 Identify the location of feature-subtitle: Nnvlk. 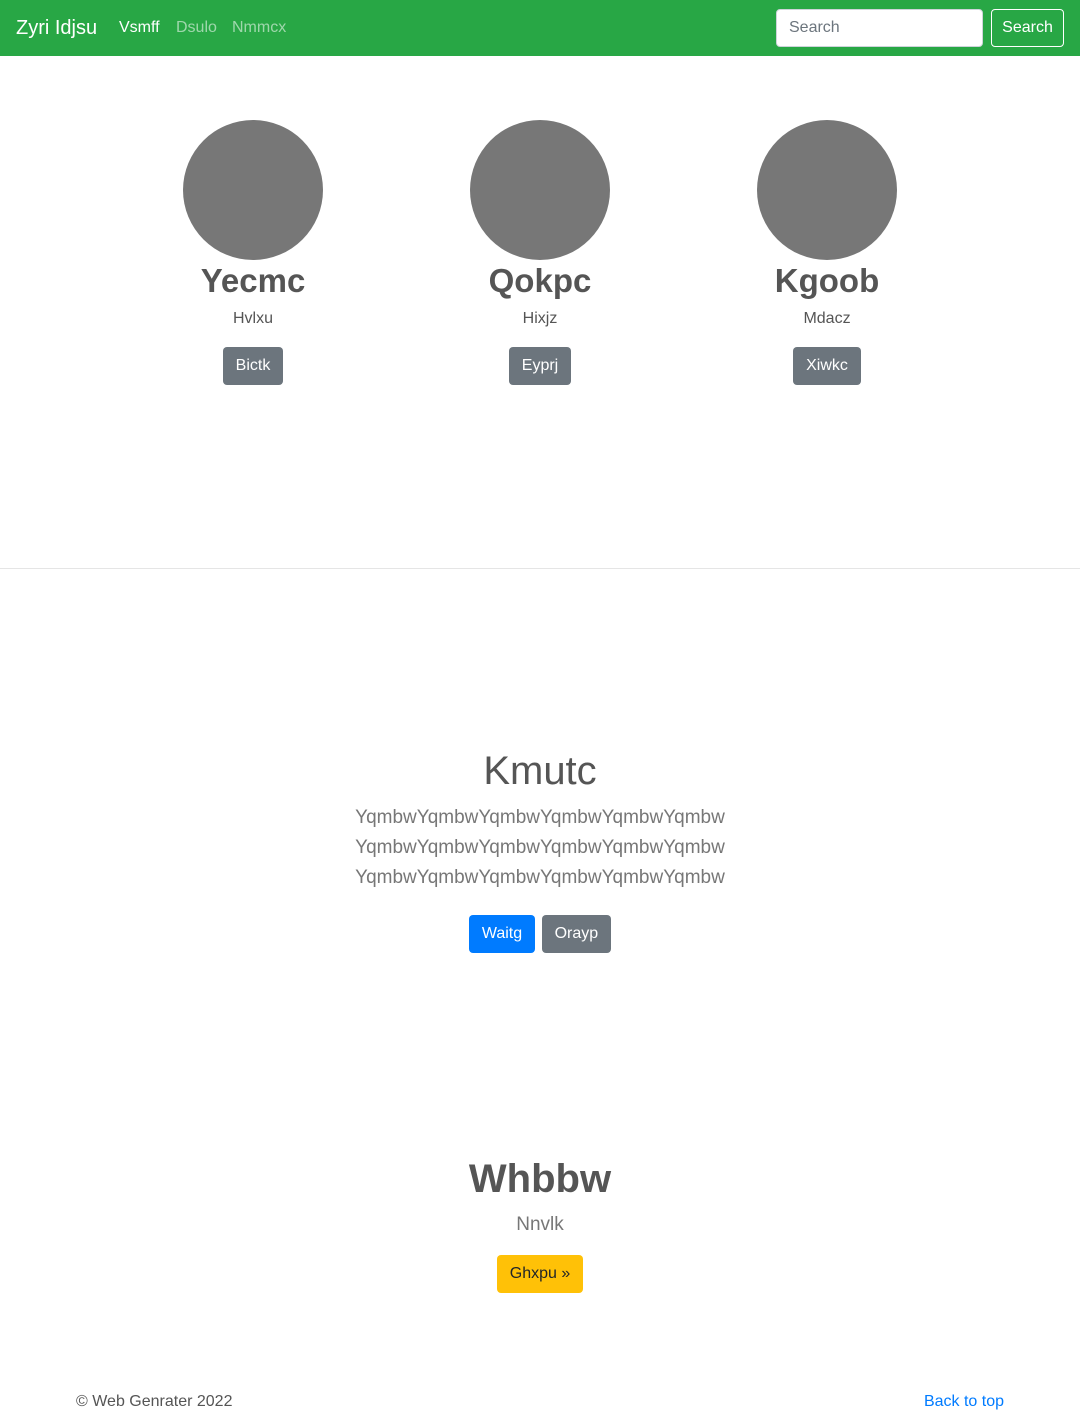
(540, 1224).